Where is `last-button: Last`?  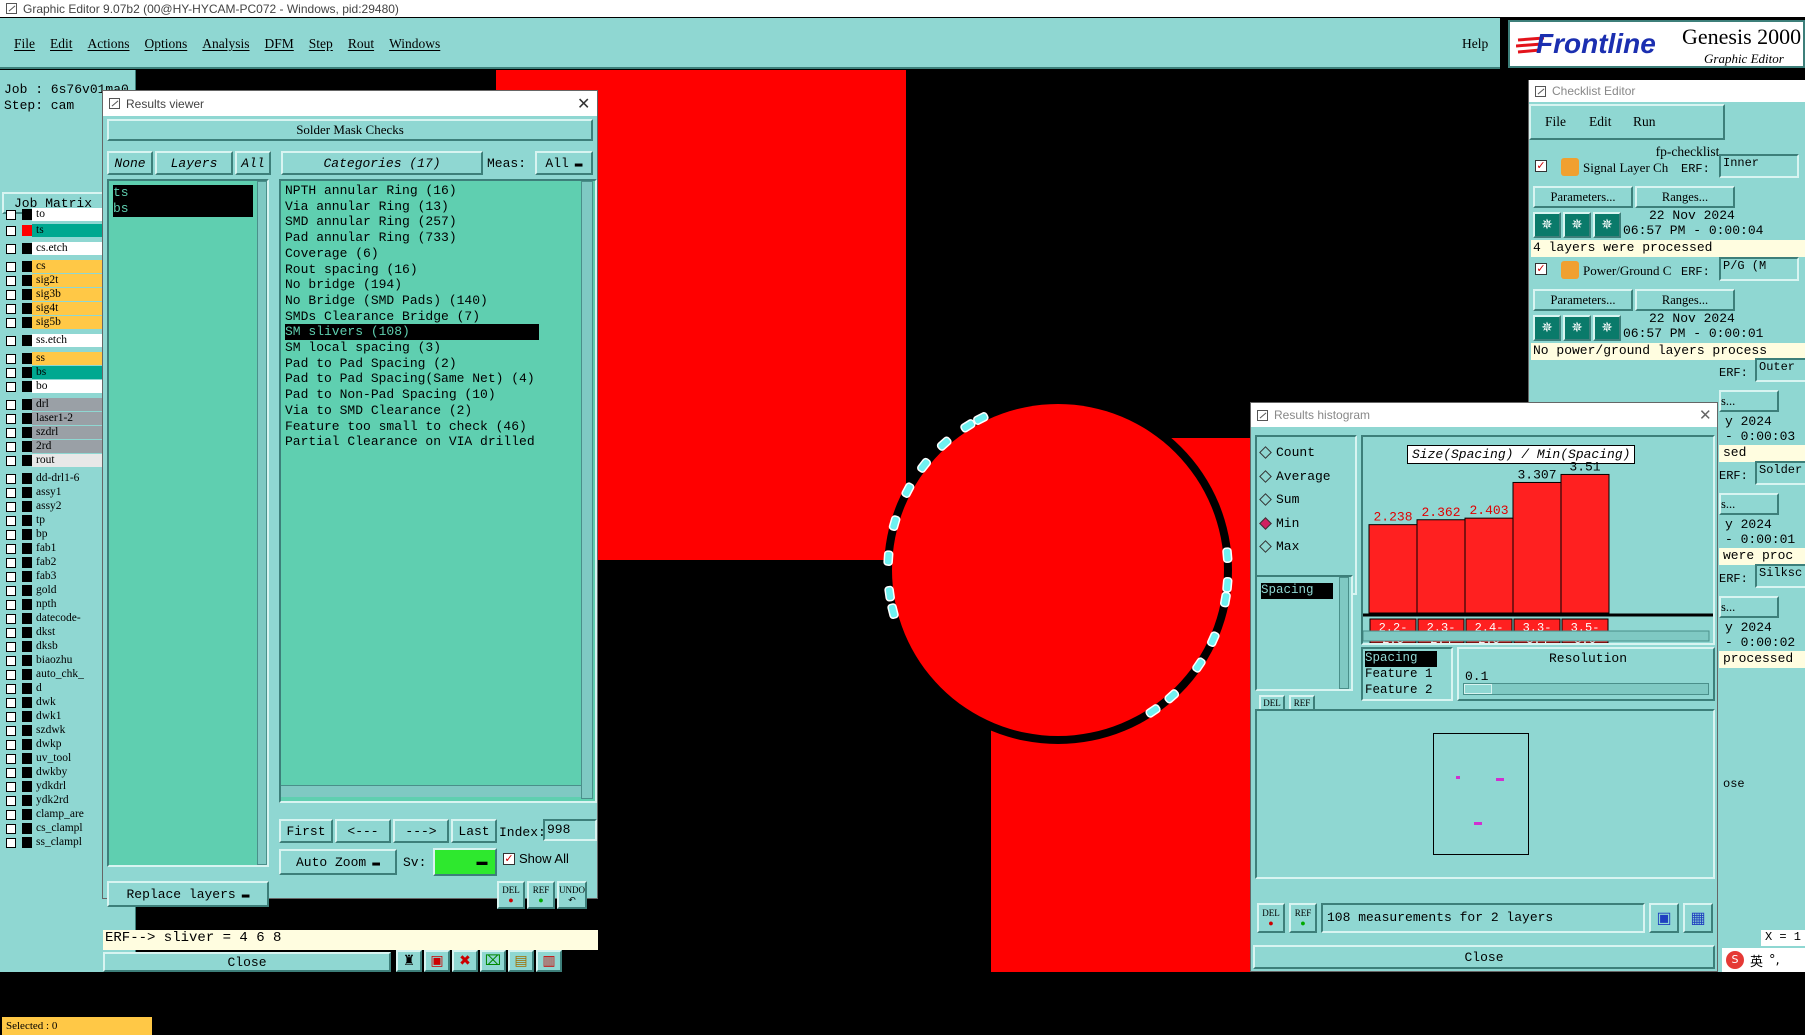
last-button: Last is located at coordinates (474, 831).